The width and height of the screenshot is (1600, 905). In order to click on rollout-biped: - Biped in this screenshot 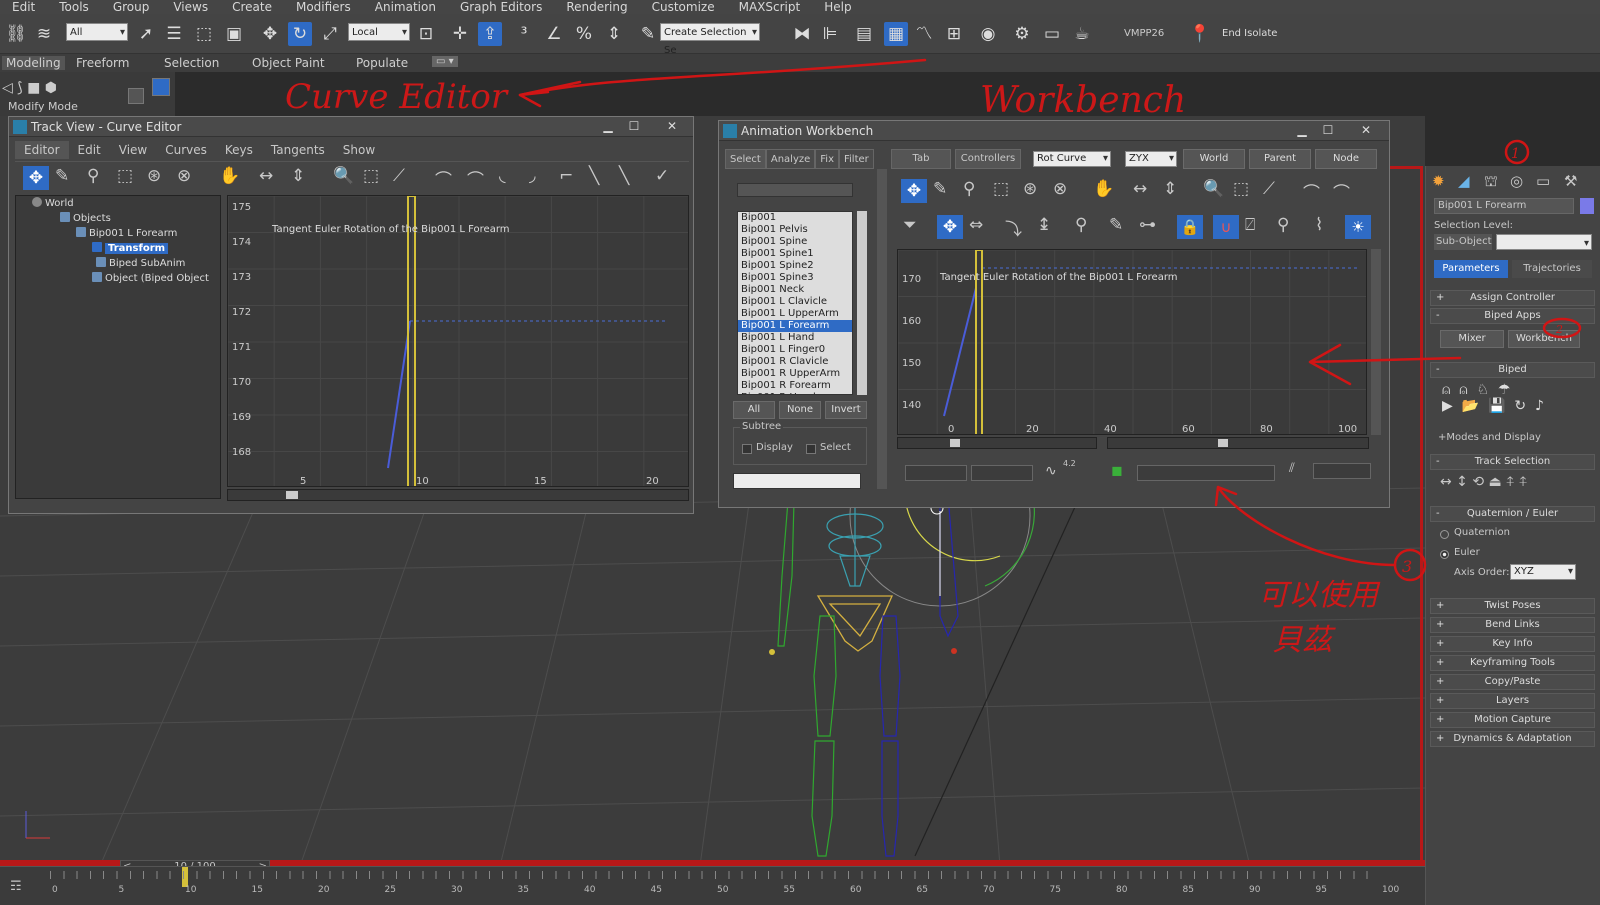, I will do `click(1512, 370)`.